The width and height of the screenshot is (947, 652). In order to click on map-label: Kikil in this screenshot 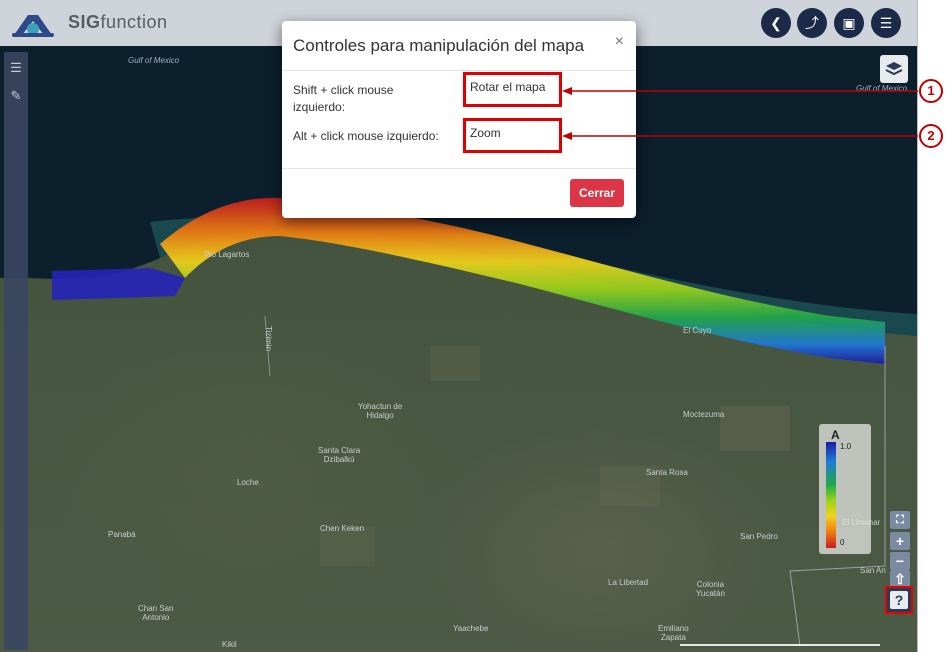, I will do `click(229, 644)`.